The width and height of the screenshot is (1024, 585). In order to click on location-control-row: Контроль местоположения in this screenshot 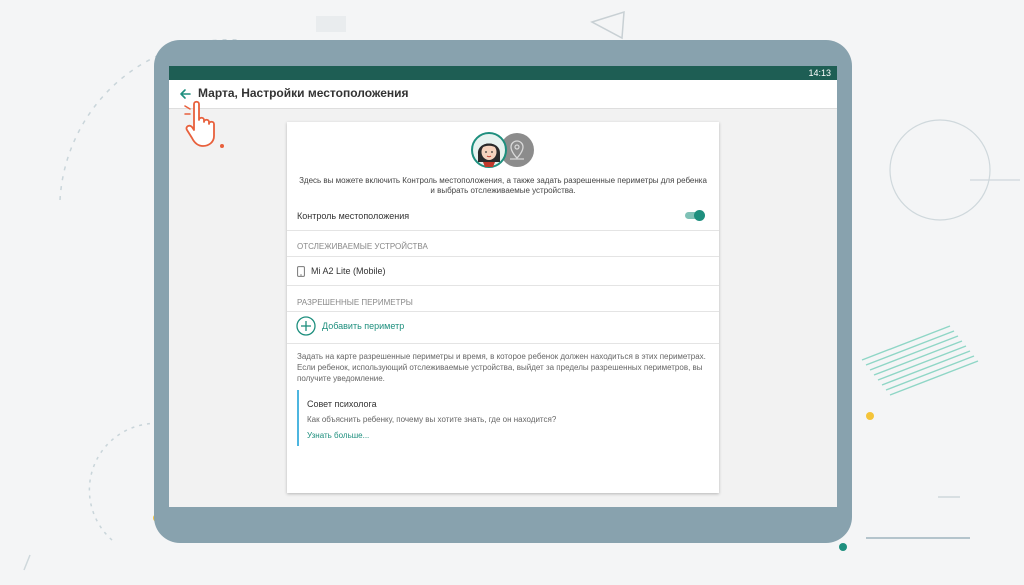, I will do `click(503, 216)`.